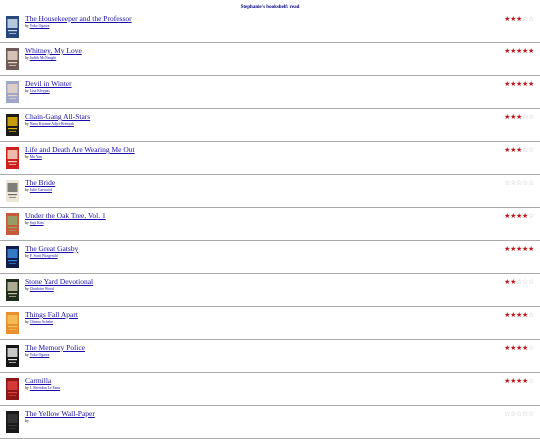 The width and height of the screenshot is (540, 439). I want to click on book-title-link: The Housekeeper and the Professor, so click(78, 18).